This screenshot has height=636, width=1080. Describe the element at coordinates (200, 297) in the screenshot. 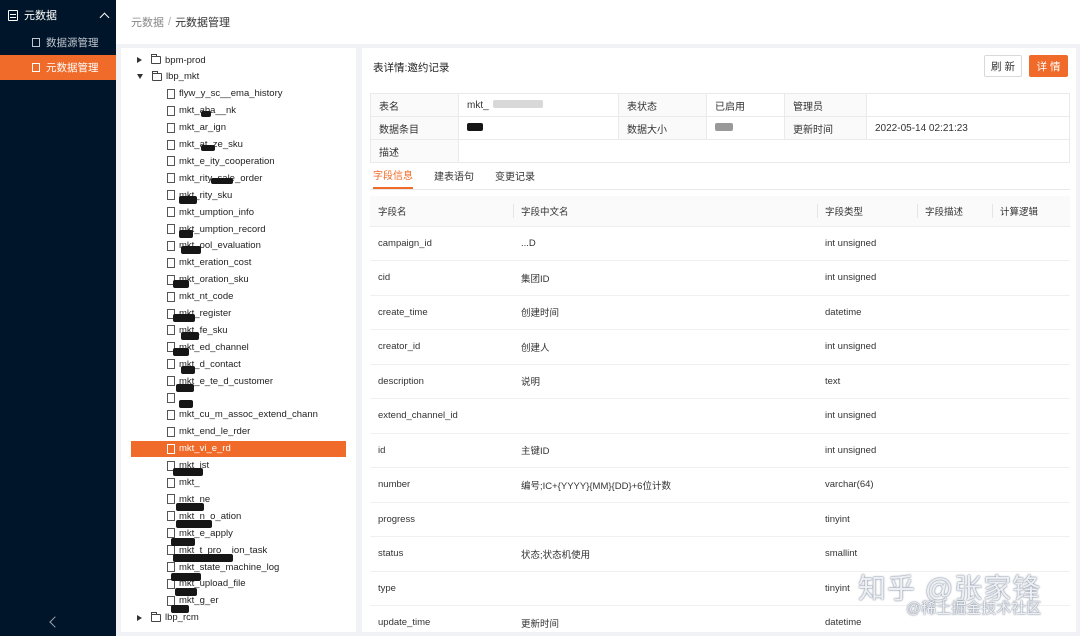

I see `tree-table-item: mkt_nt_code` at that location.